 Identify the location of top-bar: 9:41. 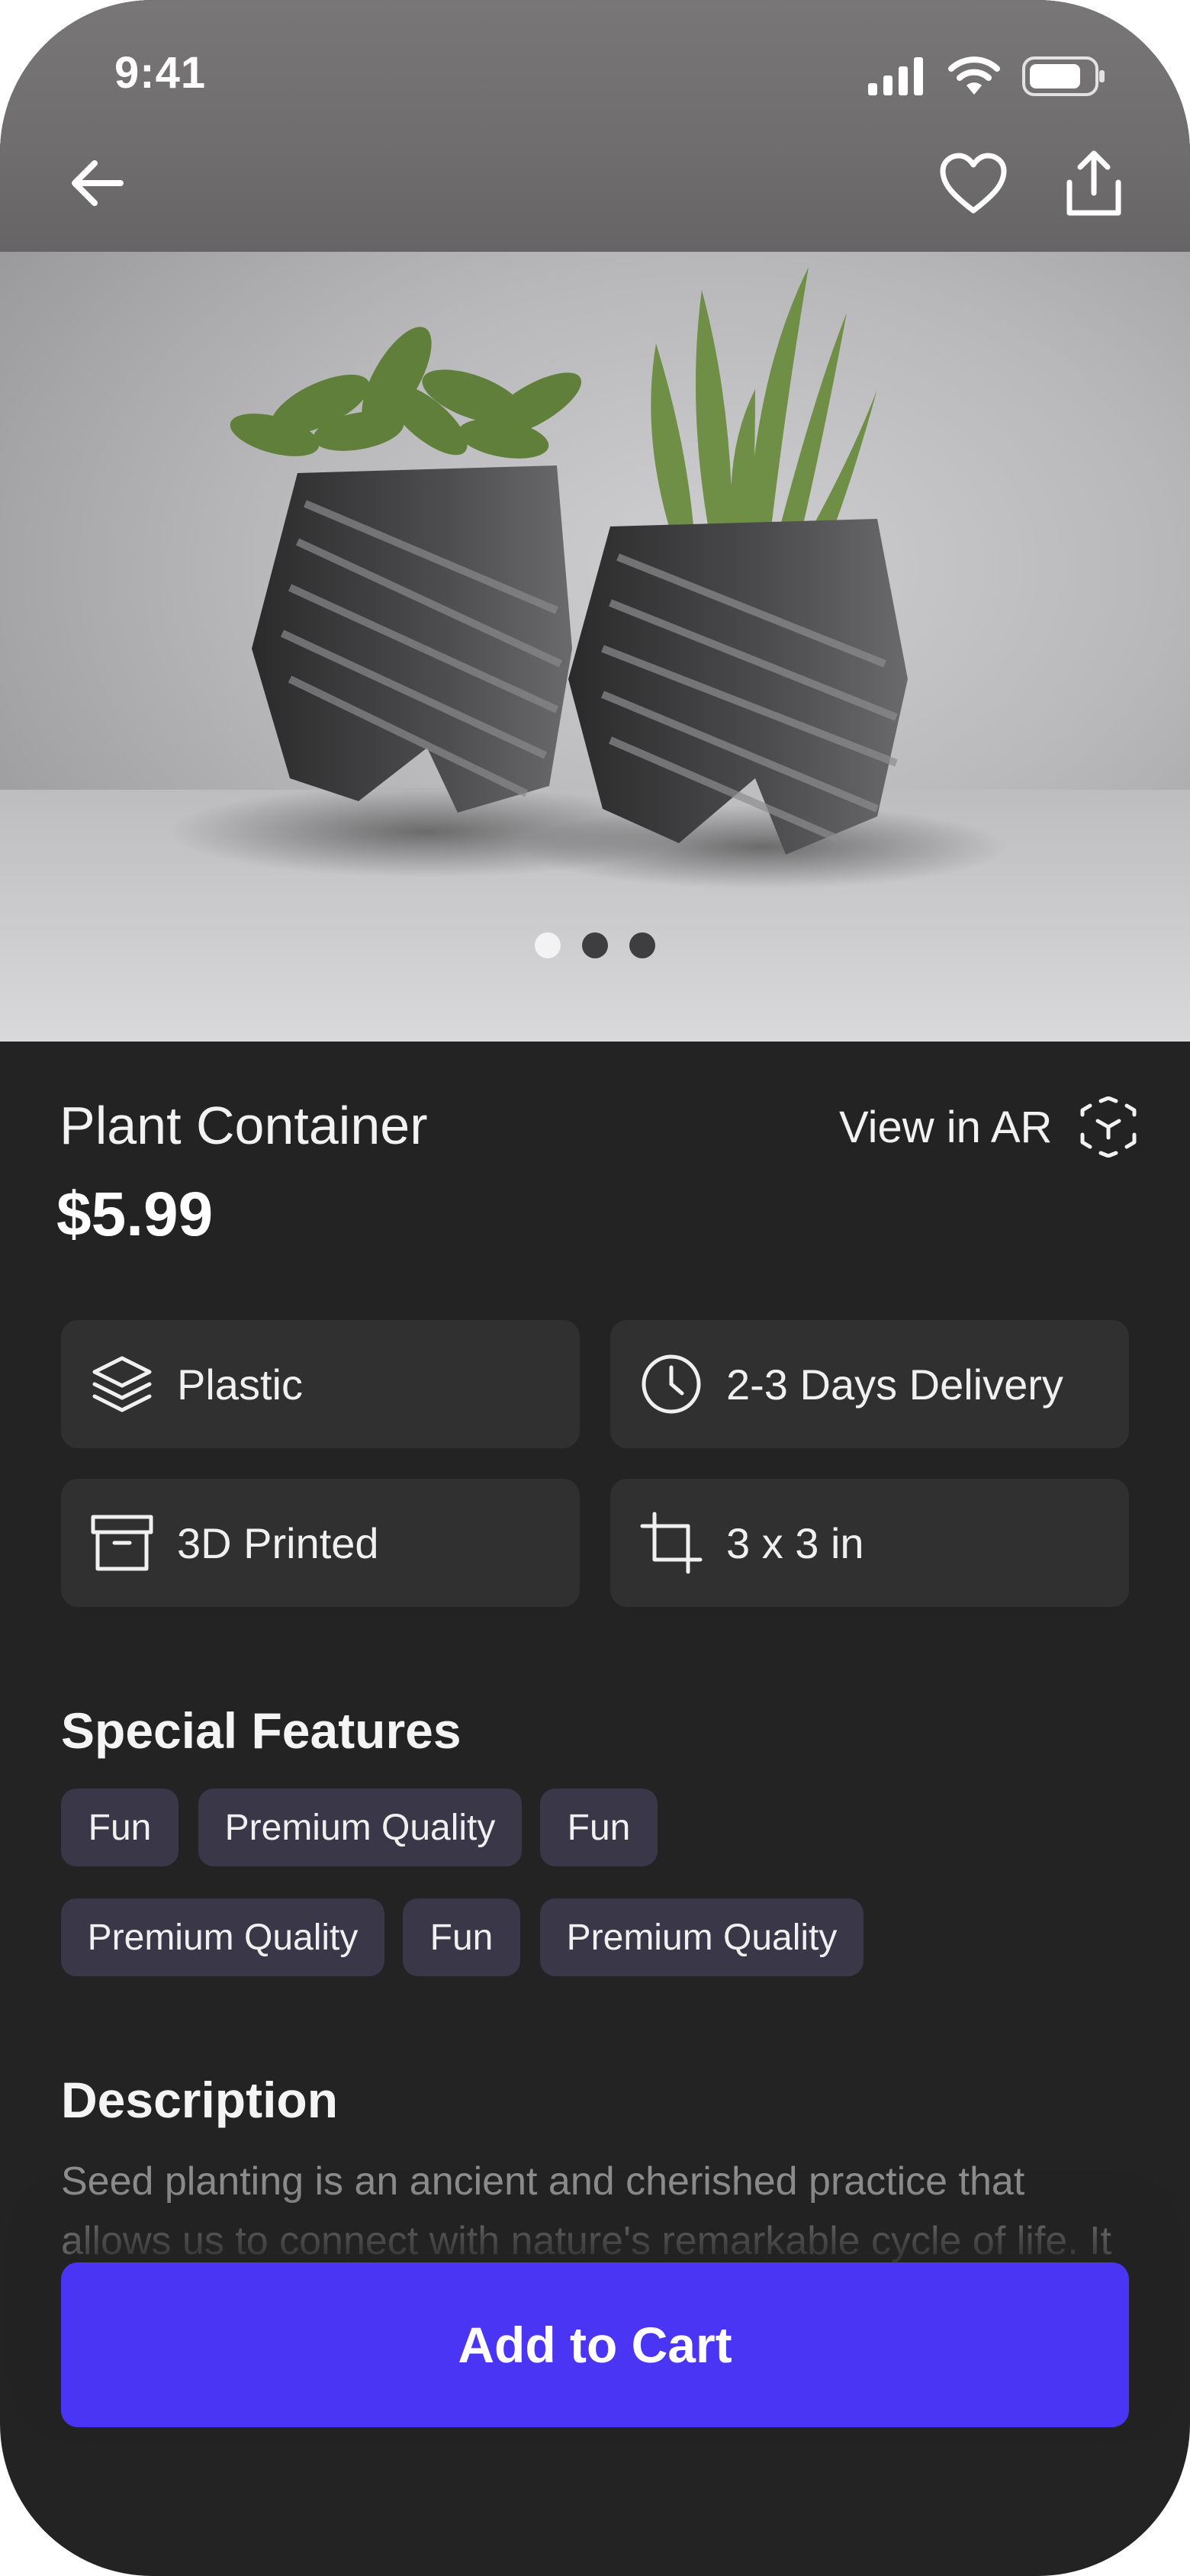
(595, 126).